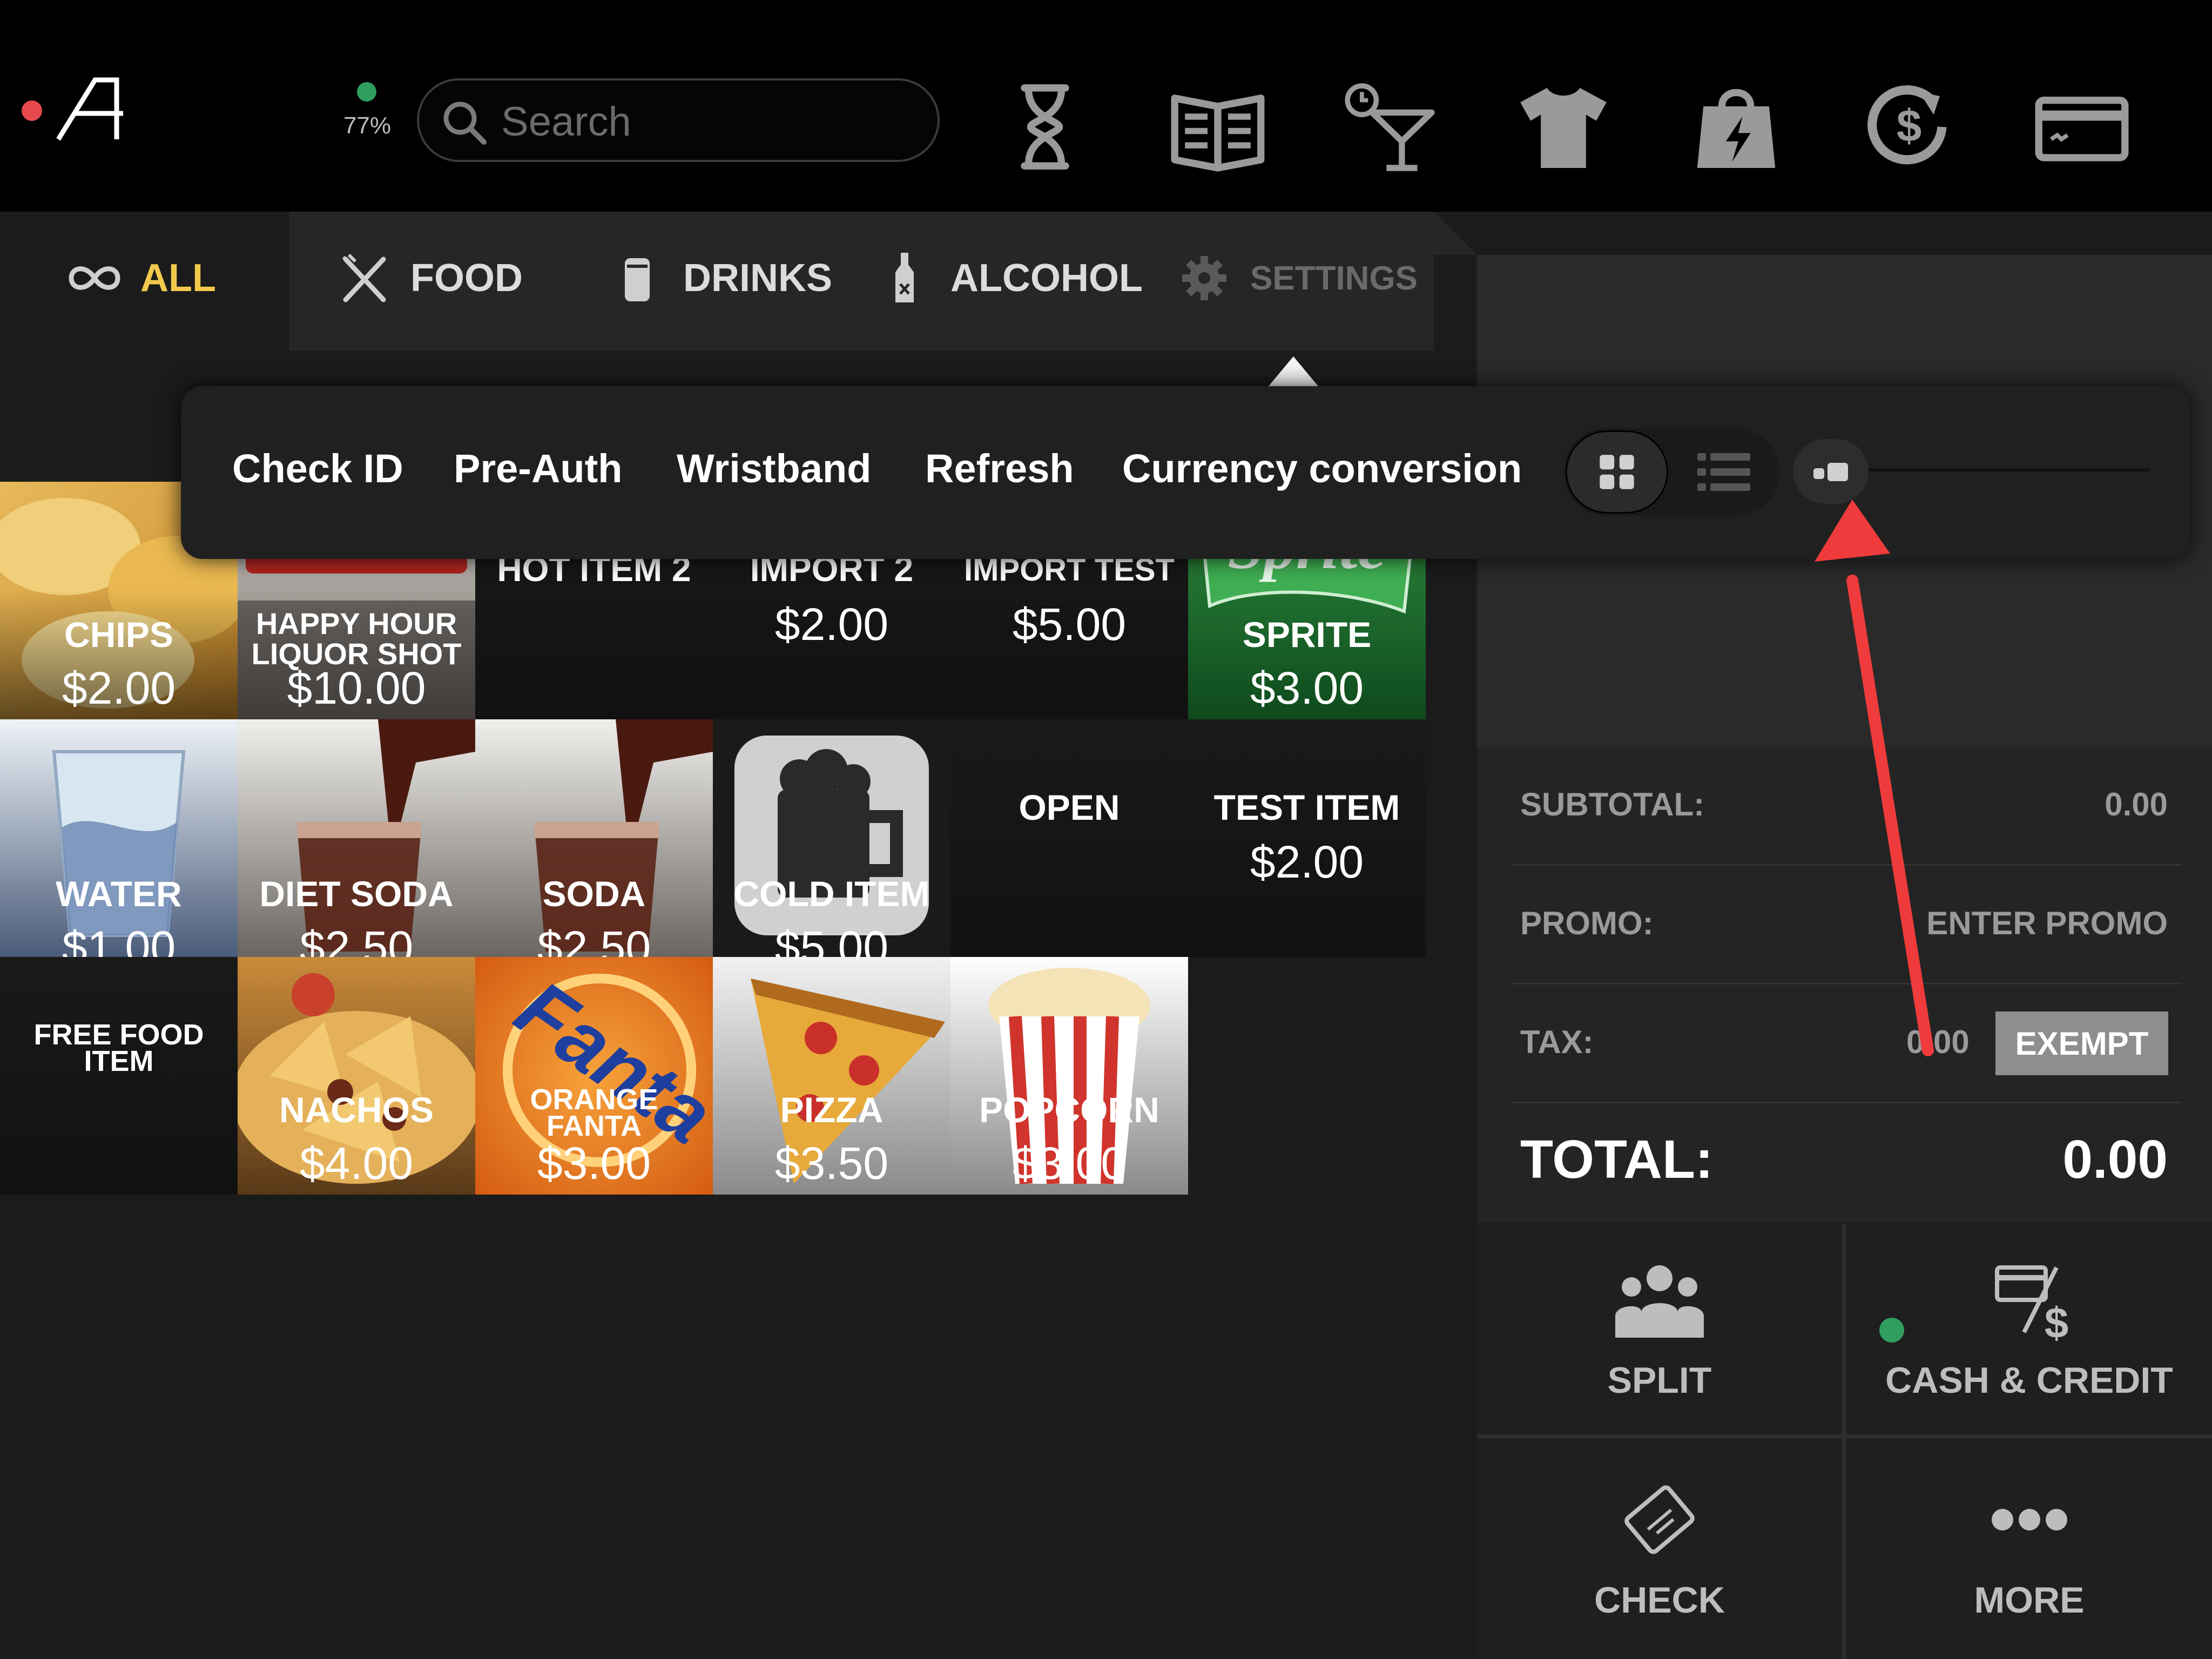  Describe the element at coordinates (1390, 127) in the screenshot. I see `happy-hour-cocktail-icon` at that location.